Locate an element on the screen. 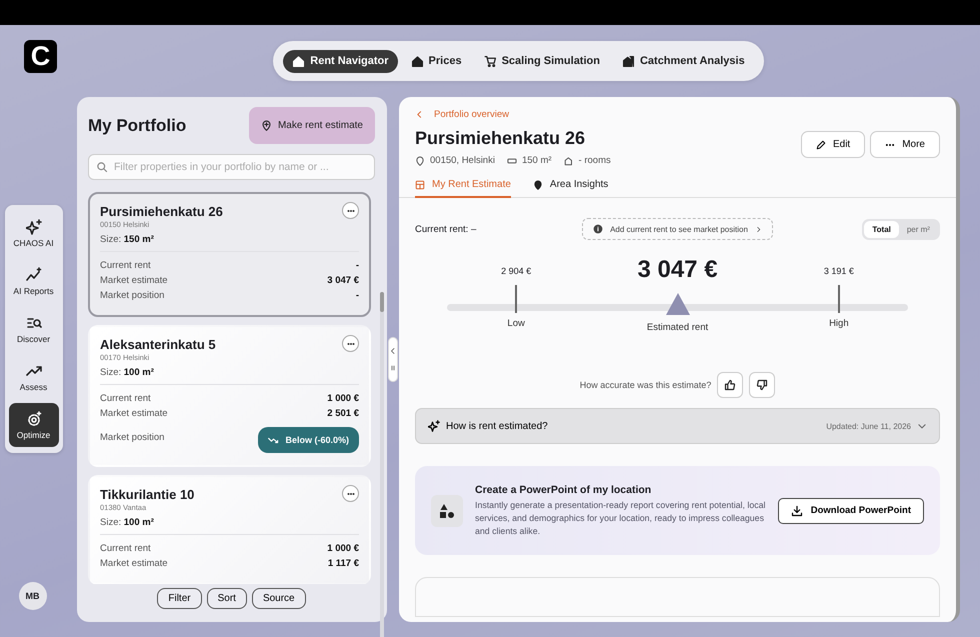 The image size is (980, 637). tab: My Rent Estimate is located at coordinates (463, 188).